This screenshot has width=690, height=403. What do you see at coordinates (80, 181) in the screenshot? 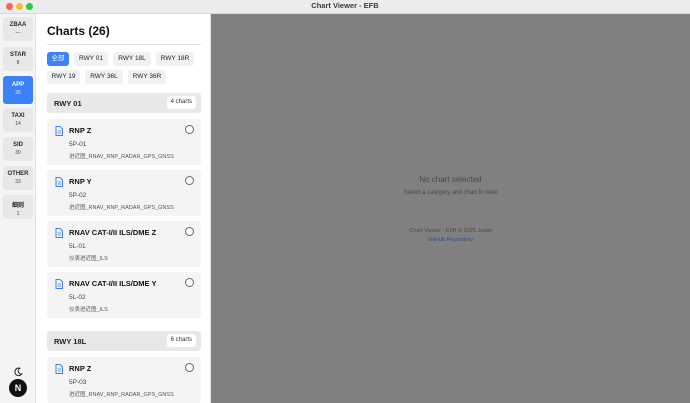
I see `chart-name: RNP Y` at bounding box center [80, 181].